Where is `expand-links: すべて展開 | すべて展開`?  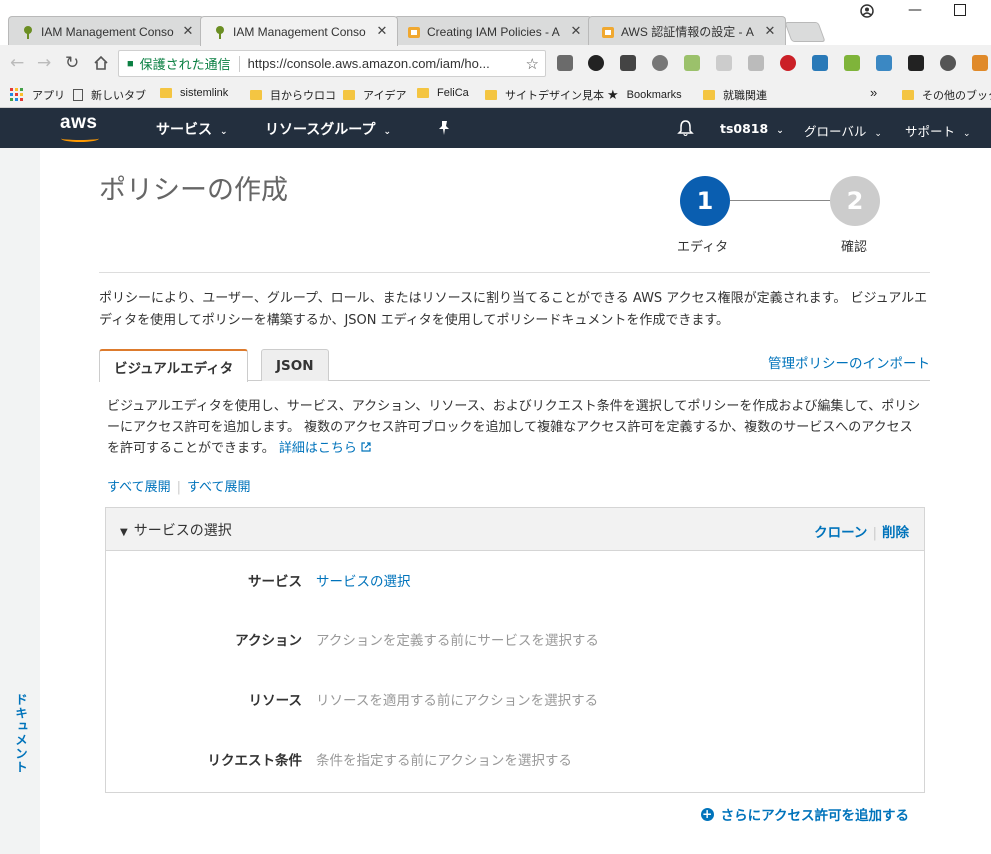 expand-links: すべて展開 | すべて展開 is located at coordinates (179, 487).